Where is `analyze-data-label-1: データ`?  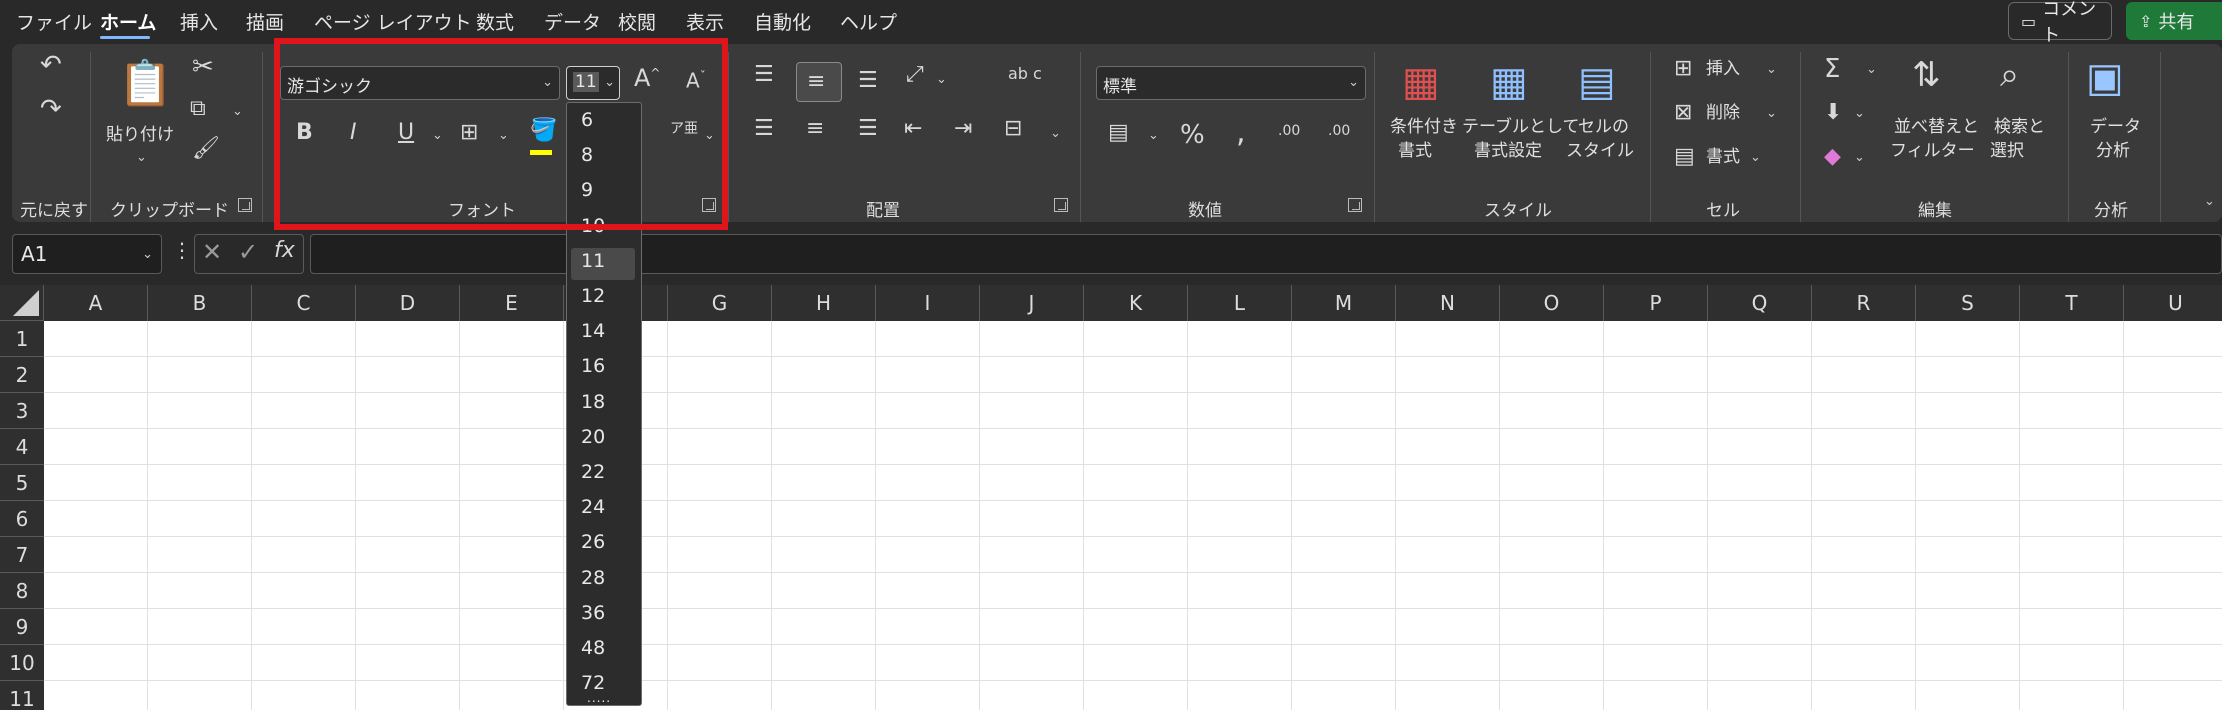 analyze-data-label-1: データ is located at coordinates (2115, 127).